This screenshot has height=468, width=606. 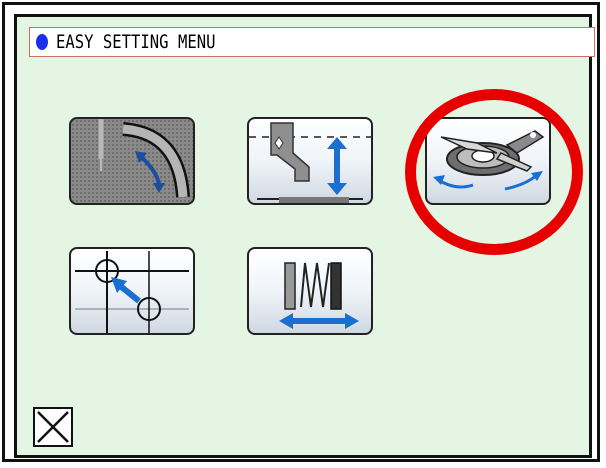 I want to click on origin-shift-button, so click(x=132, y=291).